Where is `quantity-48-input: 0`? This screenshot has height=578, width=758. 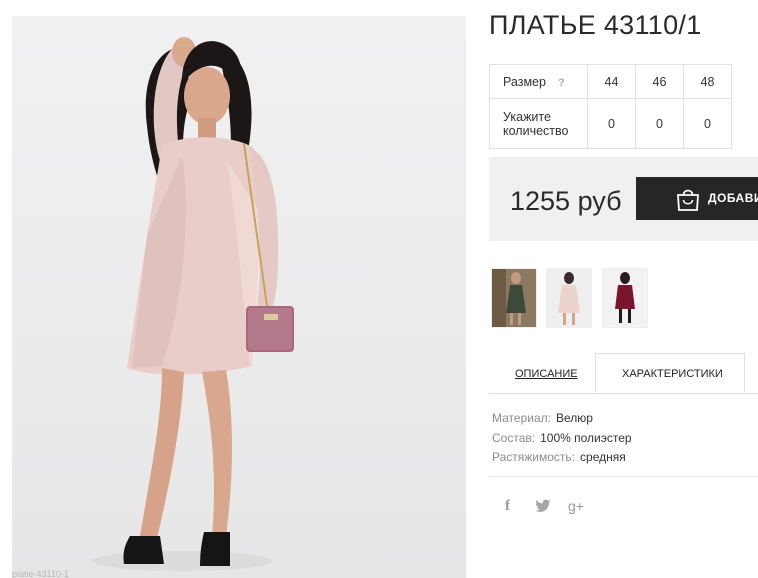 quantity-48-input: 0 is located at coordinates (707, 123).